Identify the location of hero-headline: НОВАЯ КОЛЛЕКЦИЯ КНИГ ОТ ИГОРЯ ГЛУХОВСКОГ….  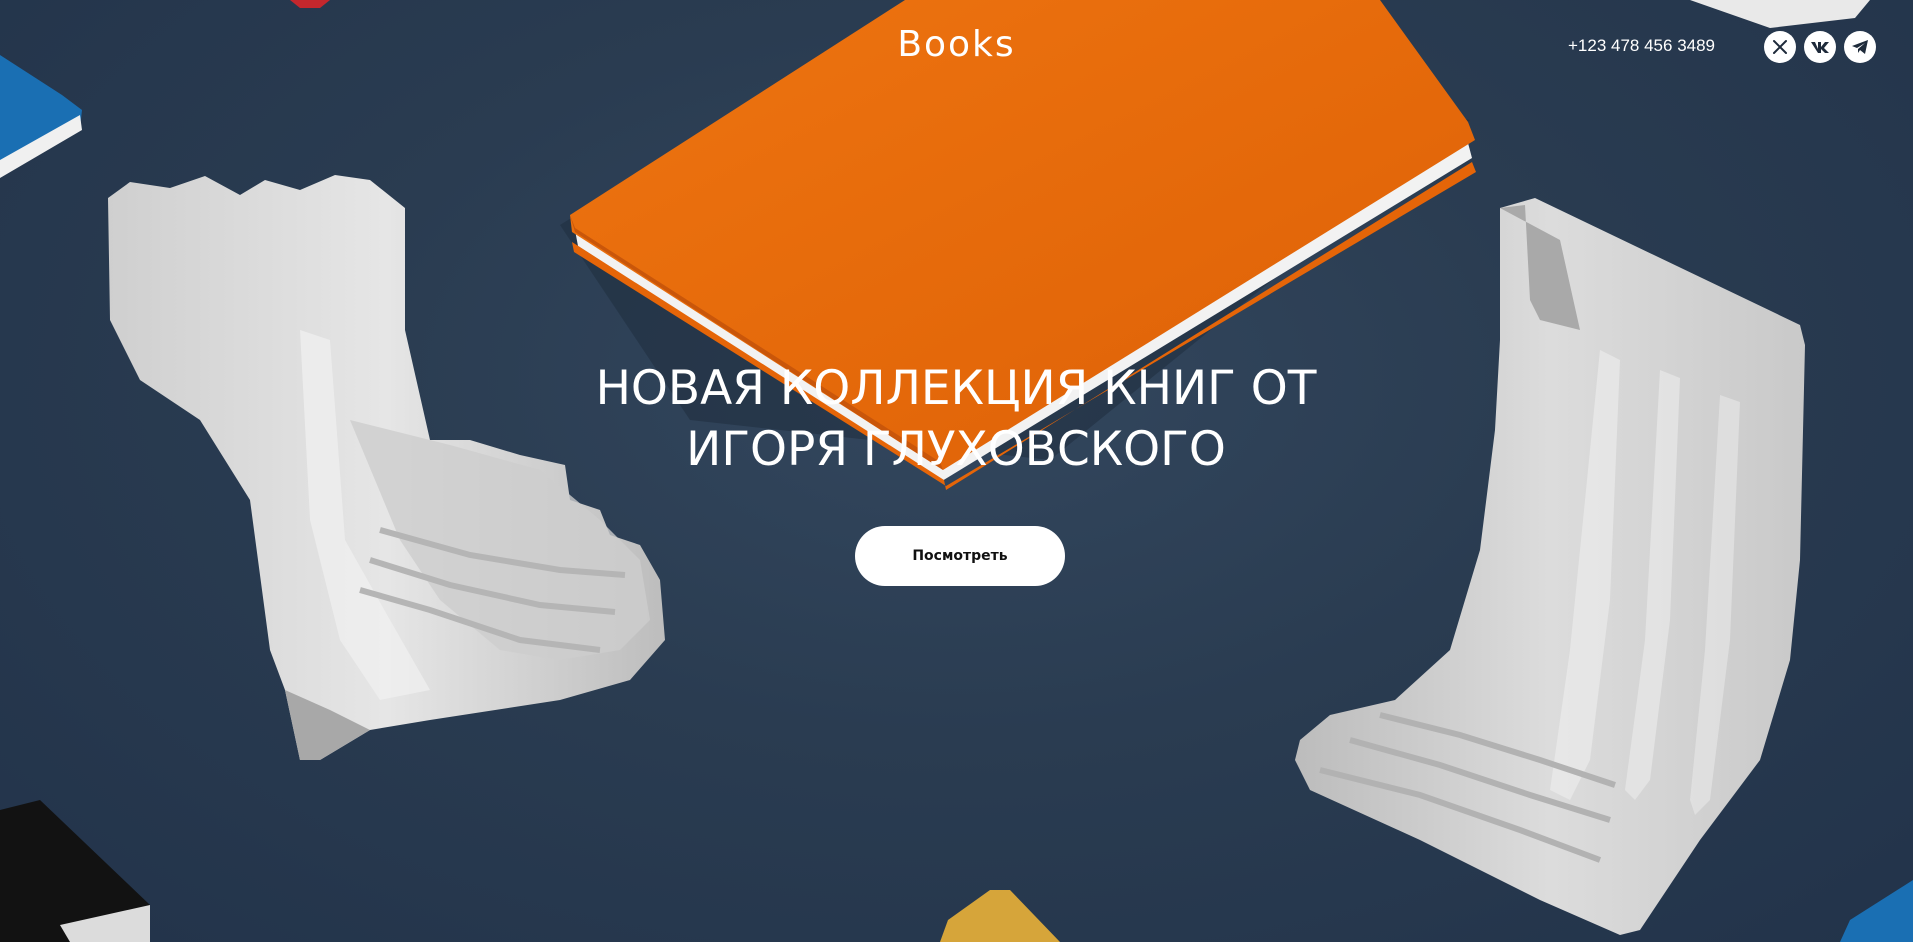
(956, 419).